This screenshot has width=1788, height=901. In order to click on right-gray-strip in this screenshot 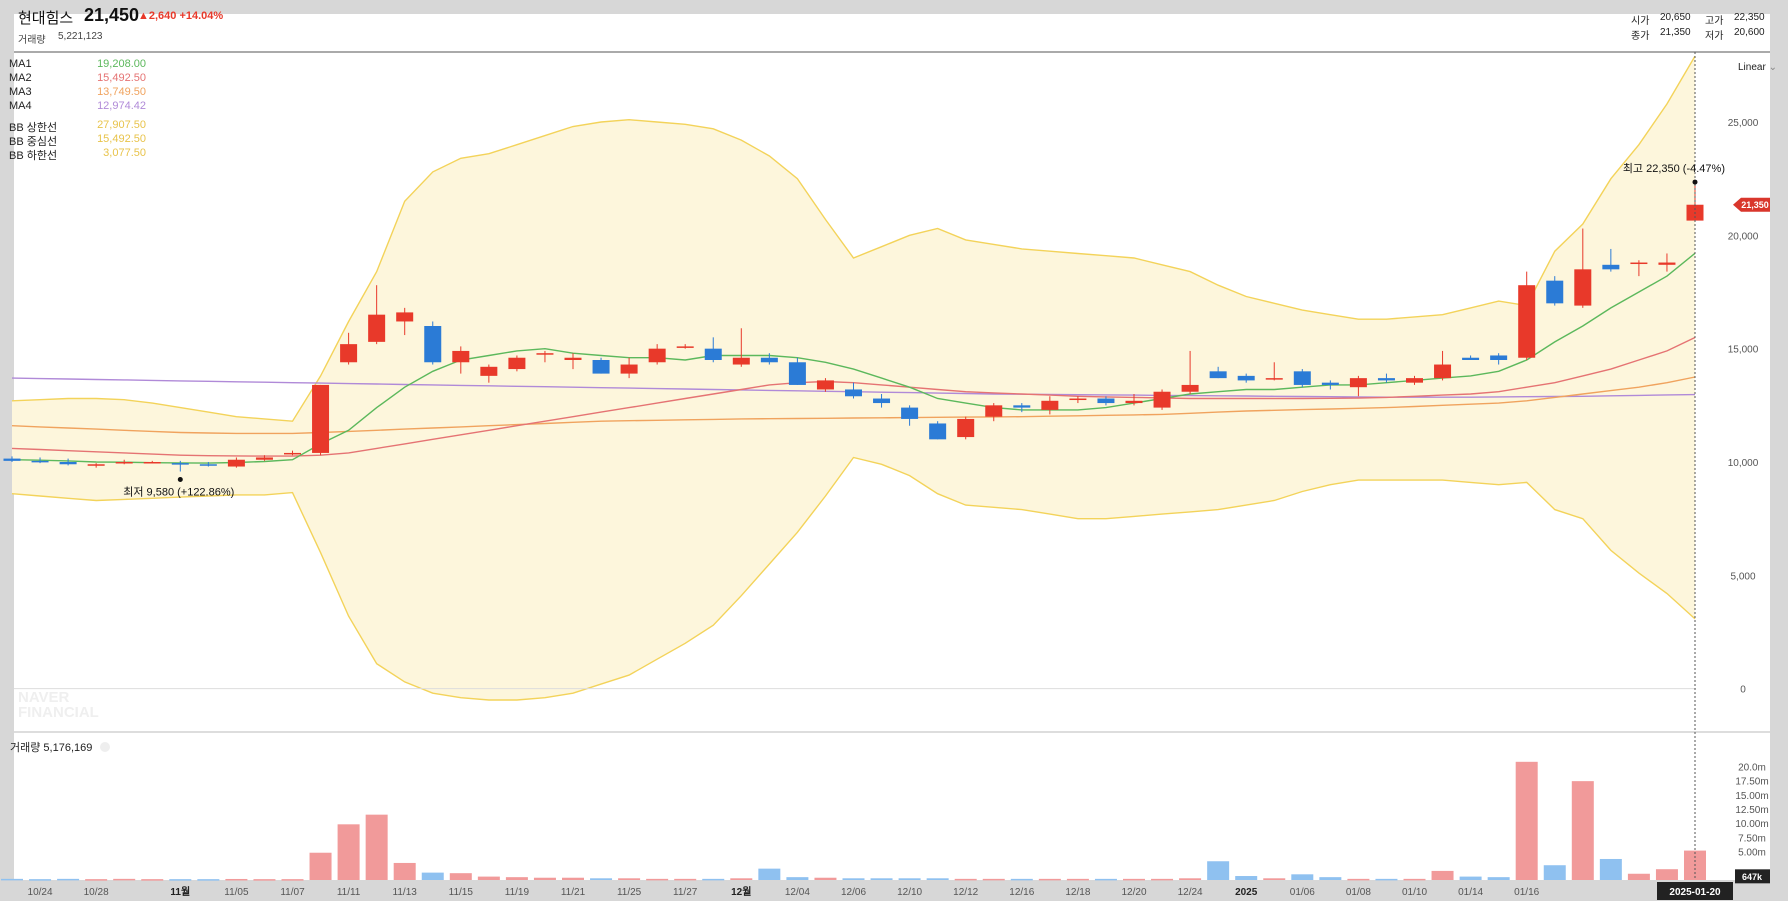, I will do `click(1779, 450)`.